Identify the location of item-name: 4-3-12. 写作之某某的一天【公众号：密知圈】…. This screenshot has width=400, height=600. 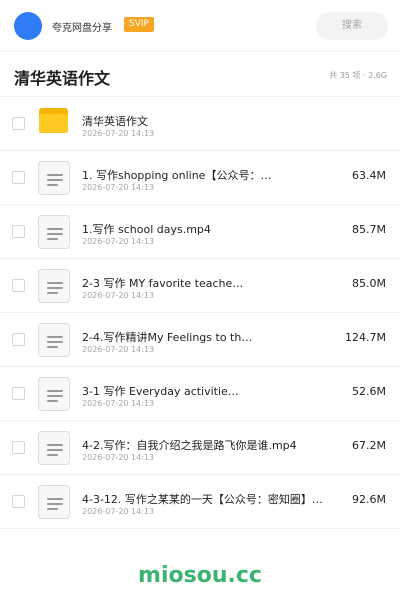
(202, 499).